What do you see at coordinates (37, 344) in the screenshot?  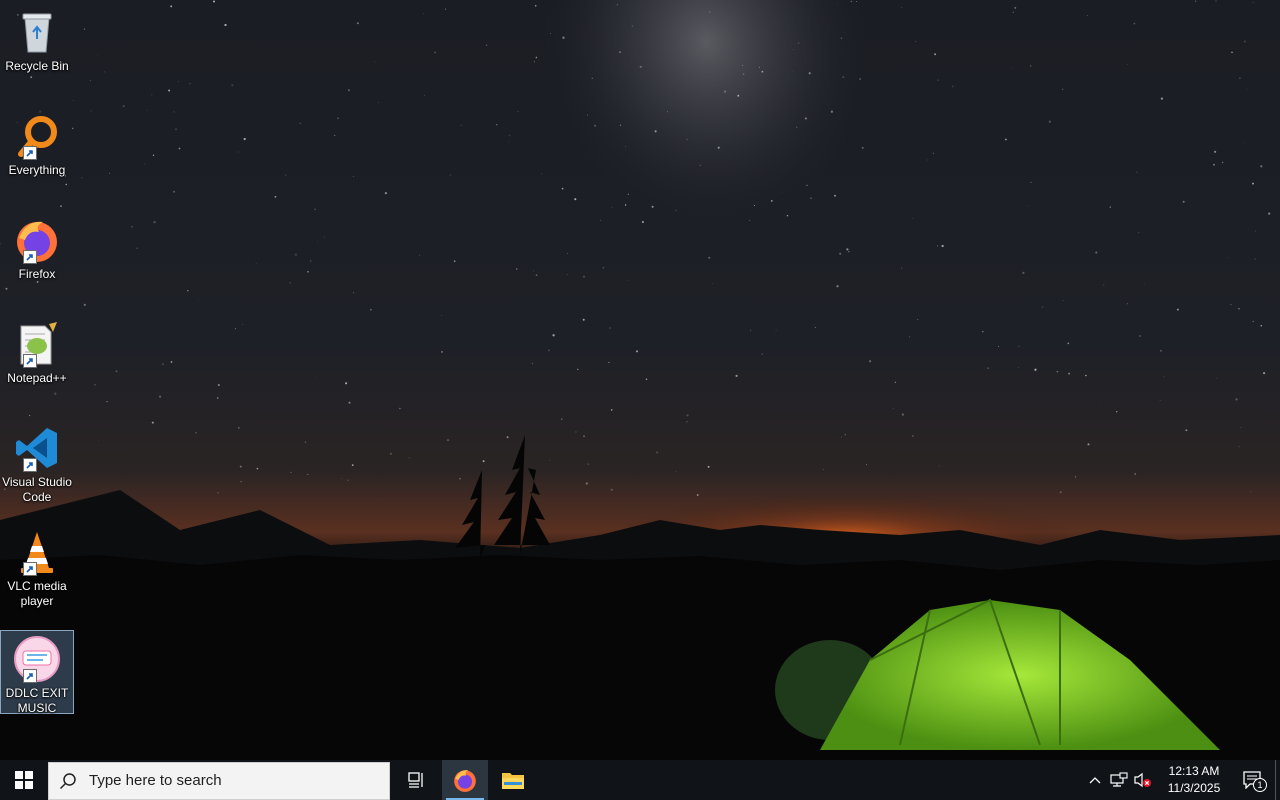 I see `notepad-plus-plus-icon` at bounding box center [37, 344].